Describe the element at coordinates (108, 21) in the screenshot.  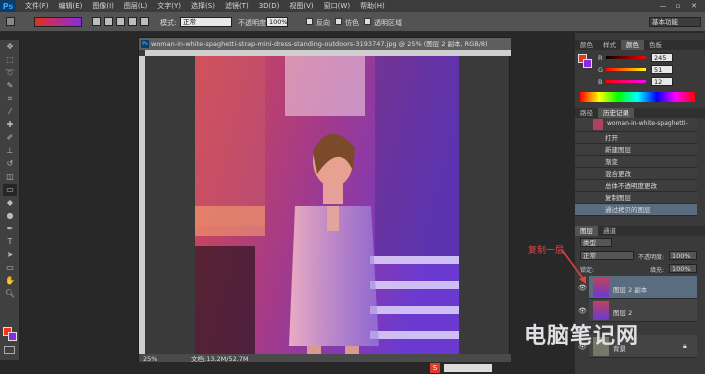
I see `radial-gradient-icon` at that location.